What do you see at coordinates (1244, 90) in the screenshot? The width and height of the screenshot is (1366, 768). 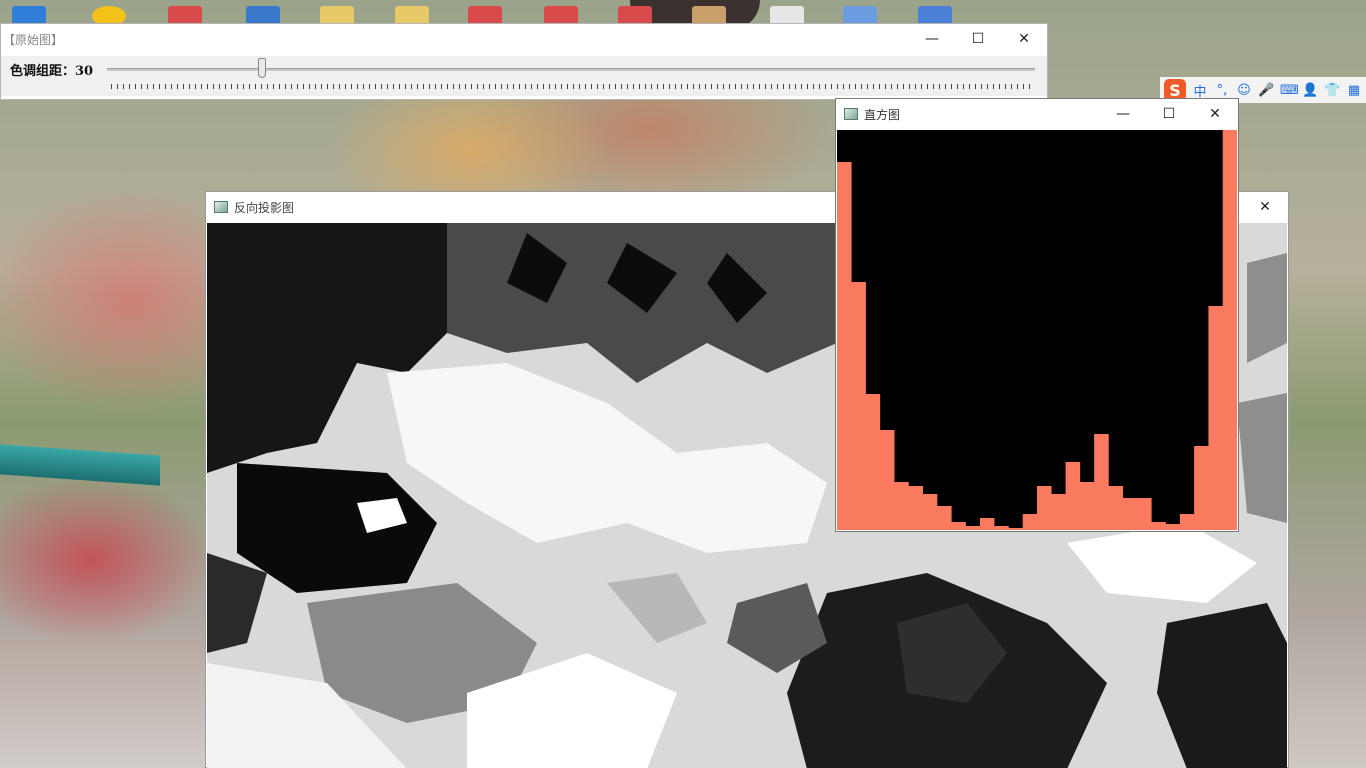 I see `emoji-icon: ☺` at bounding box center [1244, 90].